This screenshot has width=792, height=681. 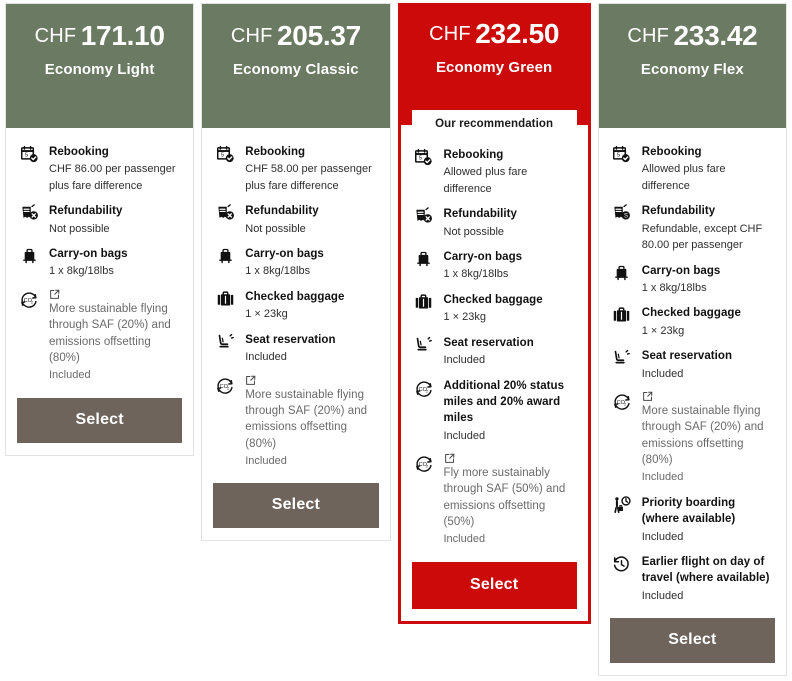 I want to click on checked-baggage-icon, so click(x=225, y=300).